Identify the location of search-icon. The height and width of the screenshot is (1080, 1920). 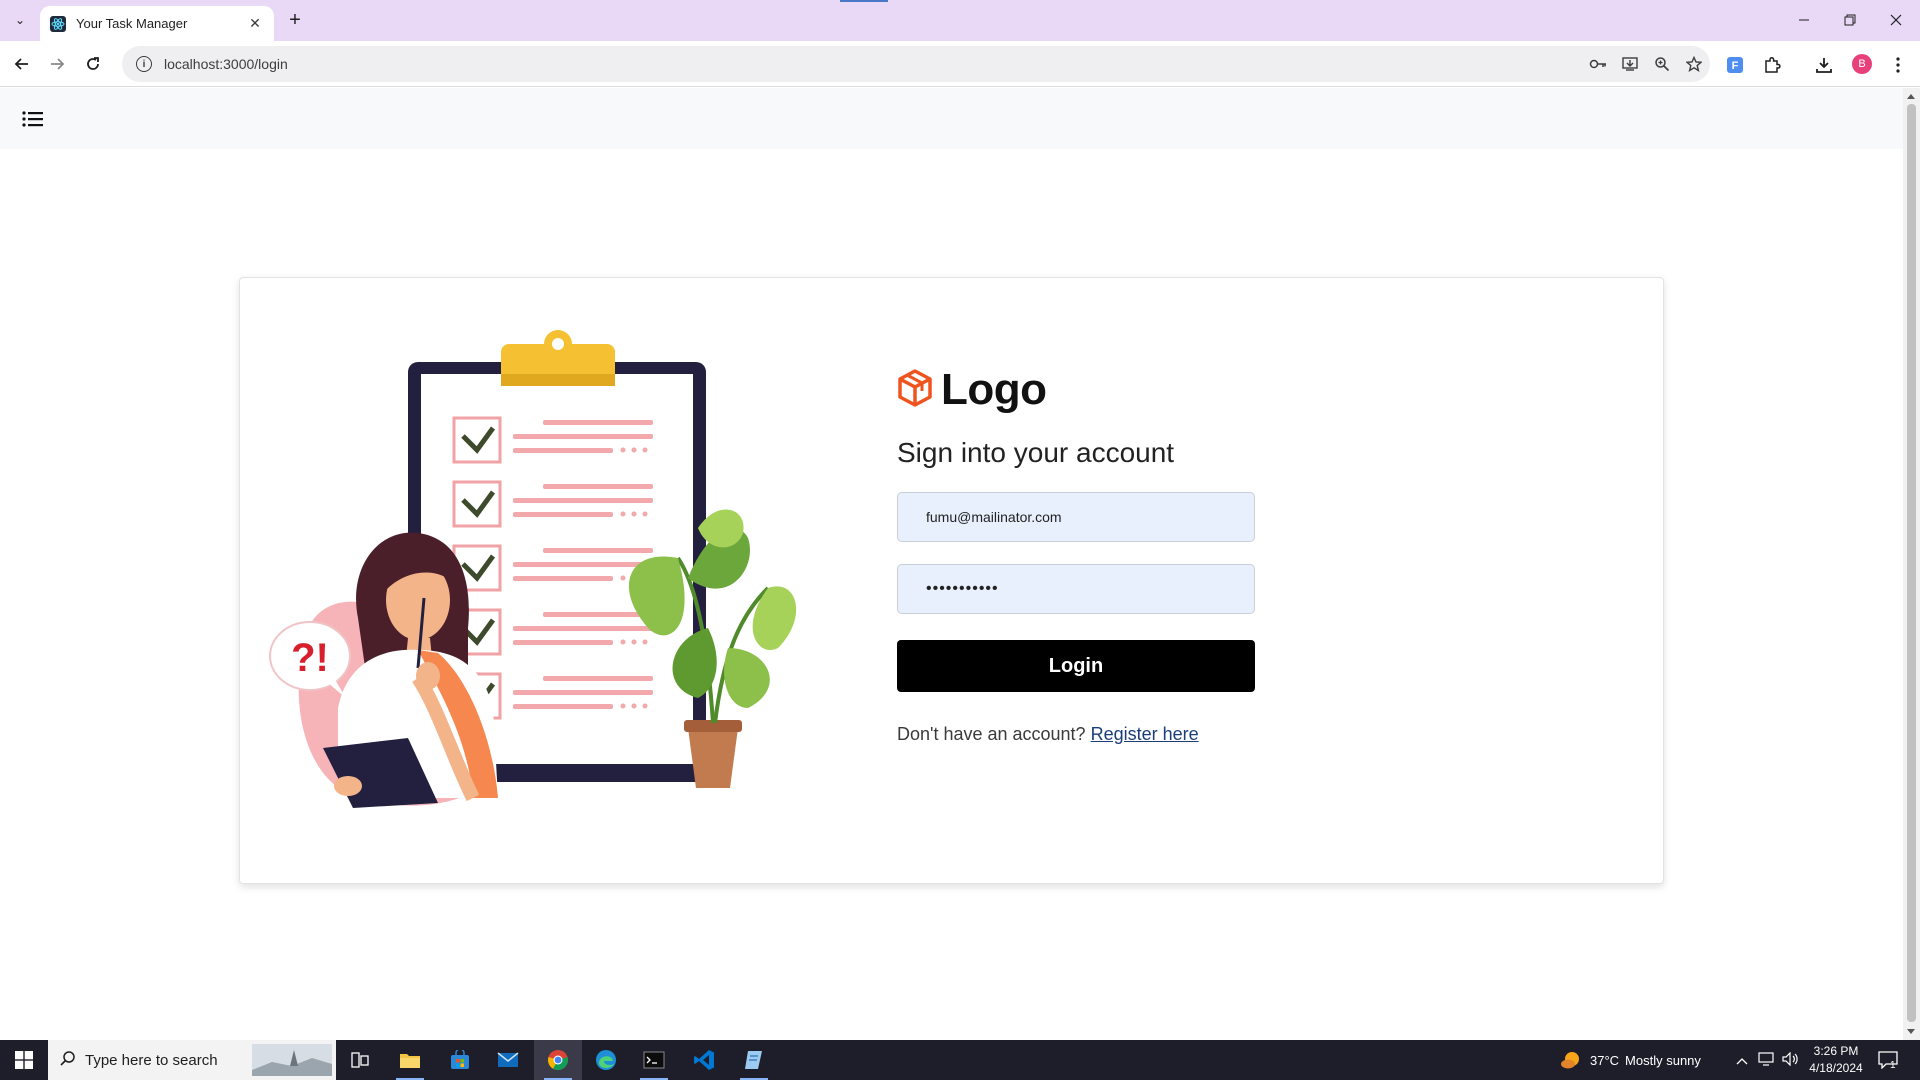
(67, 1060).